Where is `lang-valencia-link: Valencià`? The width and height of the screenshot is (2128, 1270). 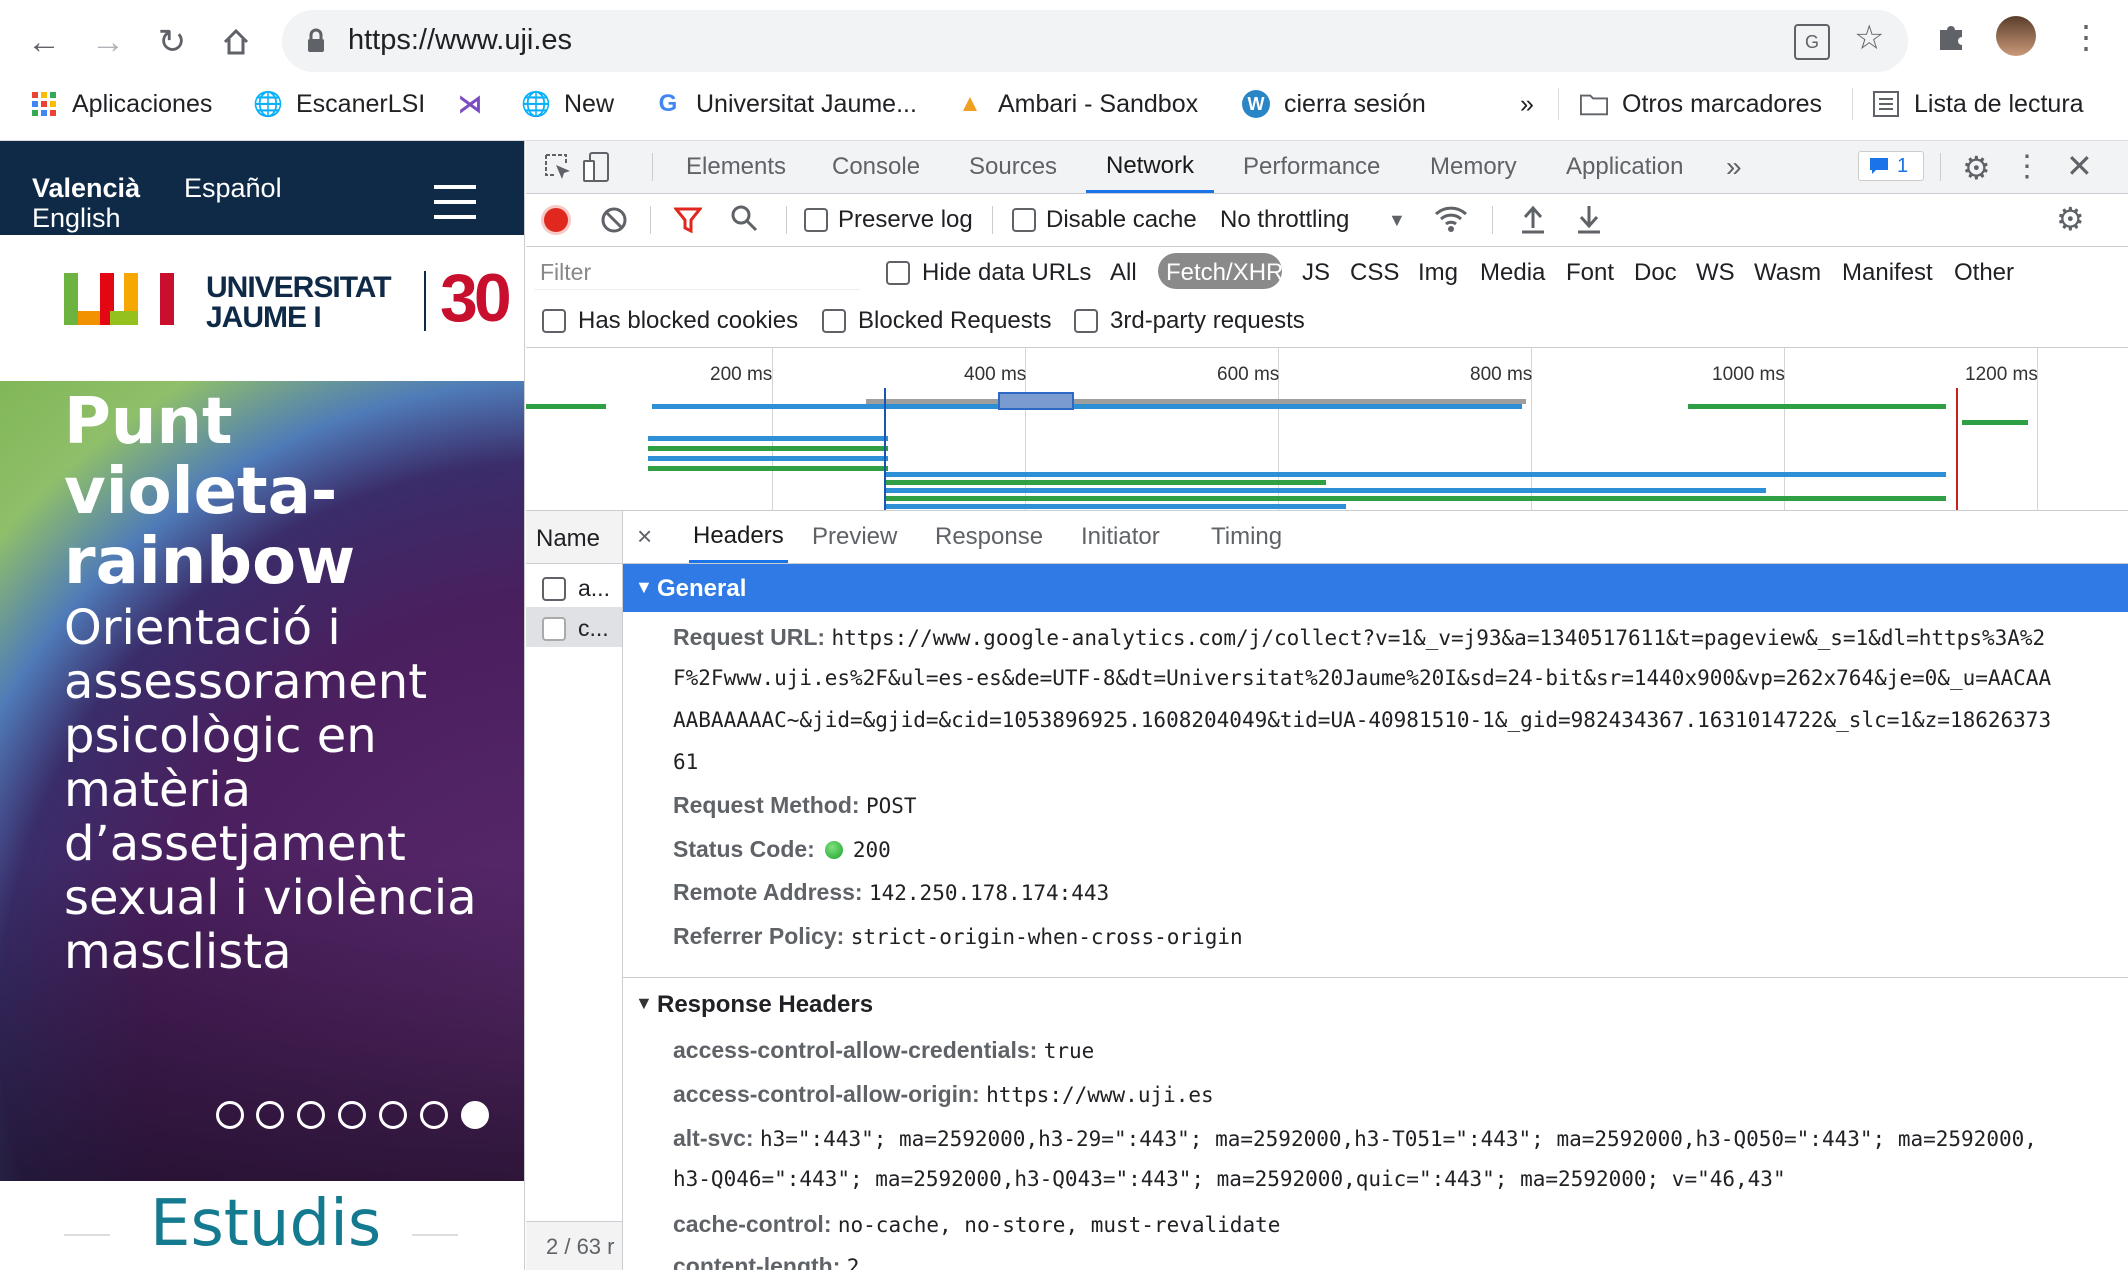
lang-valencia-link: Valencià is located at coordinates (86, 188).